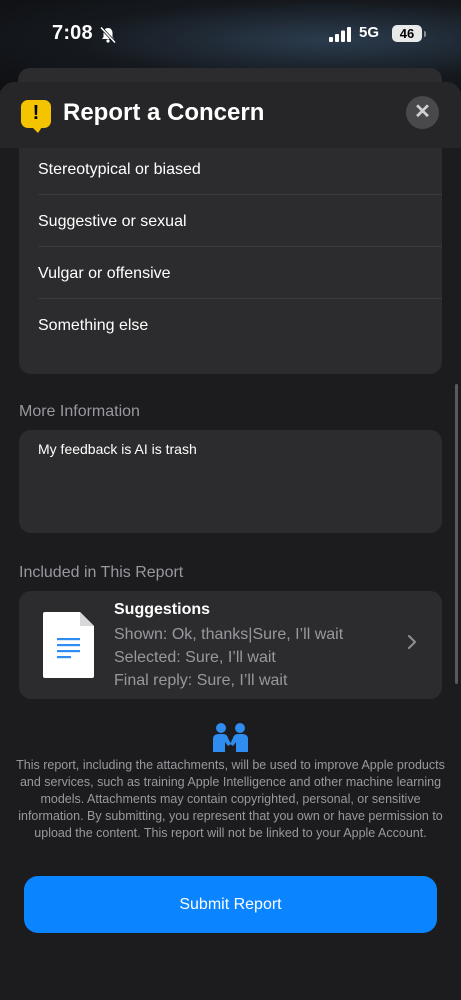 The width and height of the screenshot is (461, 1000). What do you see at coordinates (229, 634) in the screenshot?
I see `included-shown: Shown: Ok, thanks|Sure, I’ll wait` at bounding box center [229, 634].